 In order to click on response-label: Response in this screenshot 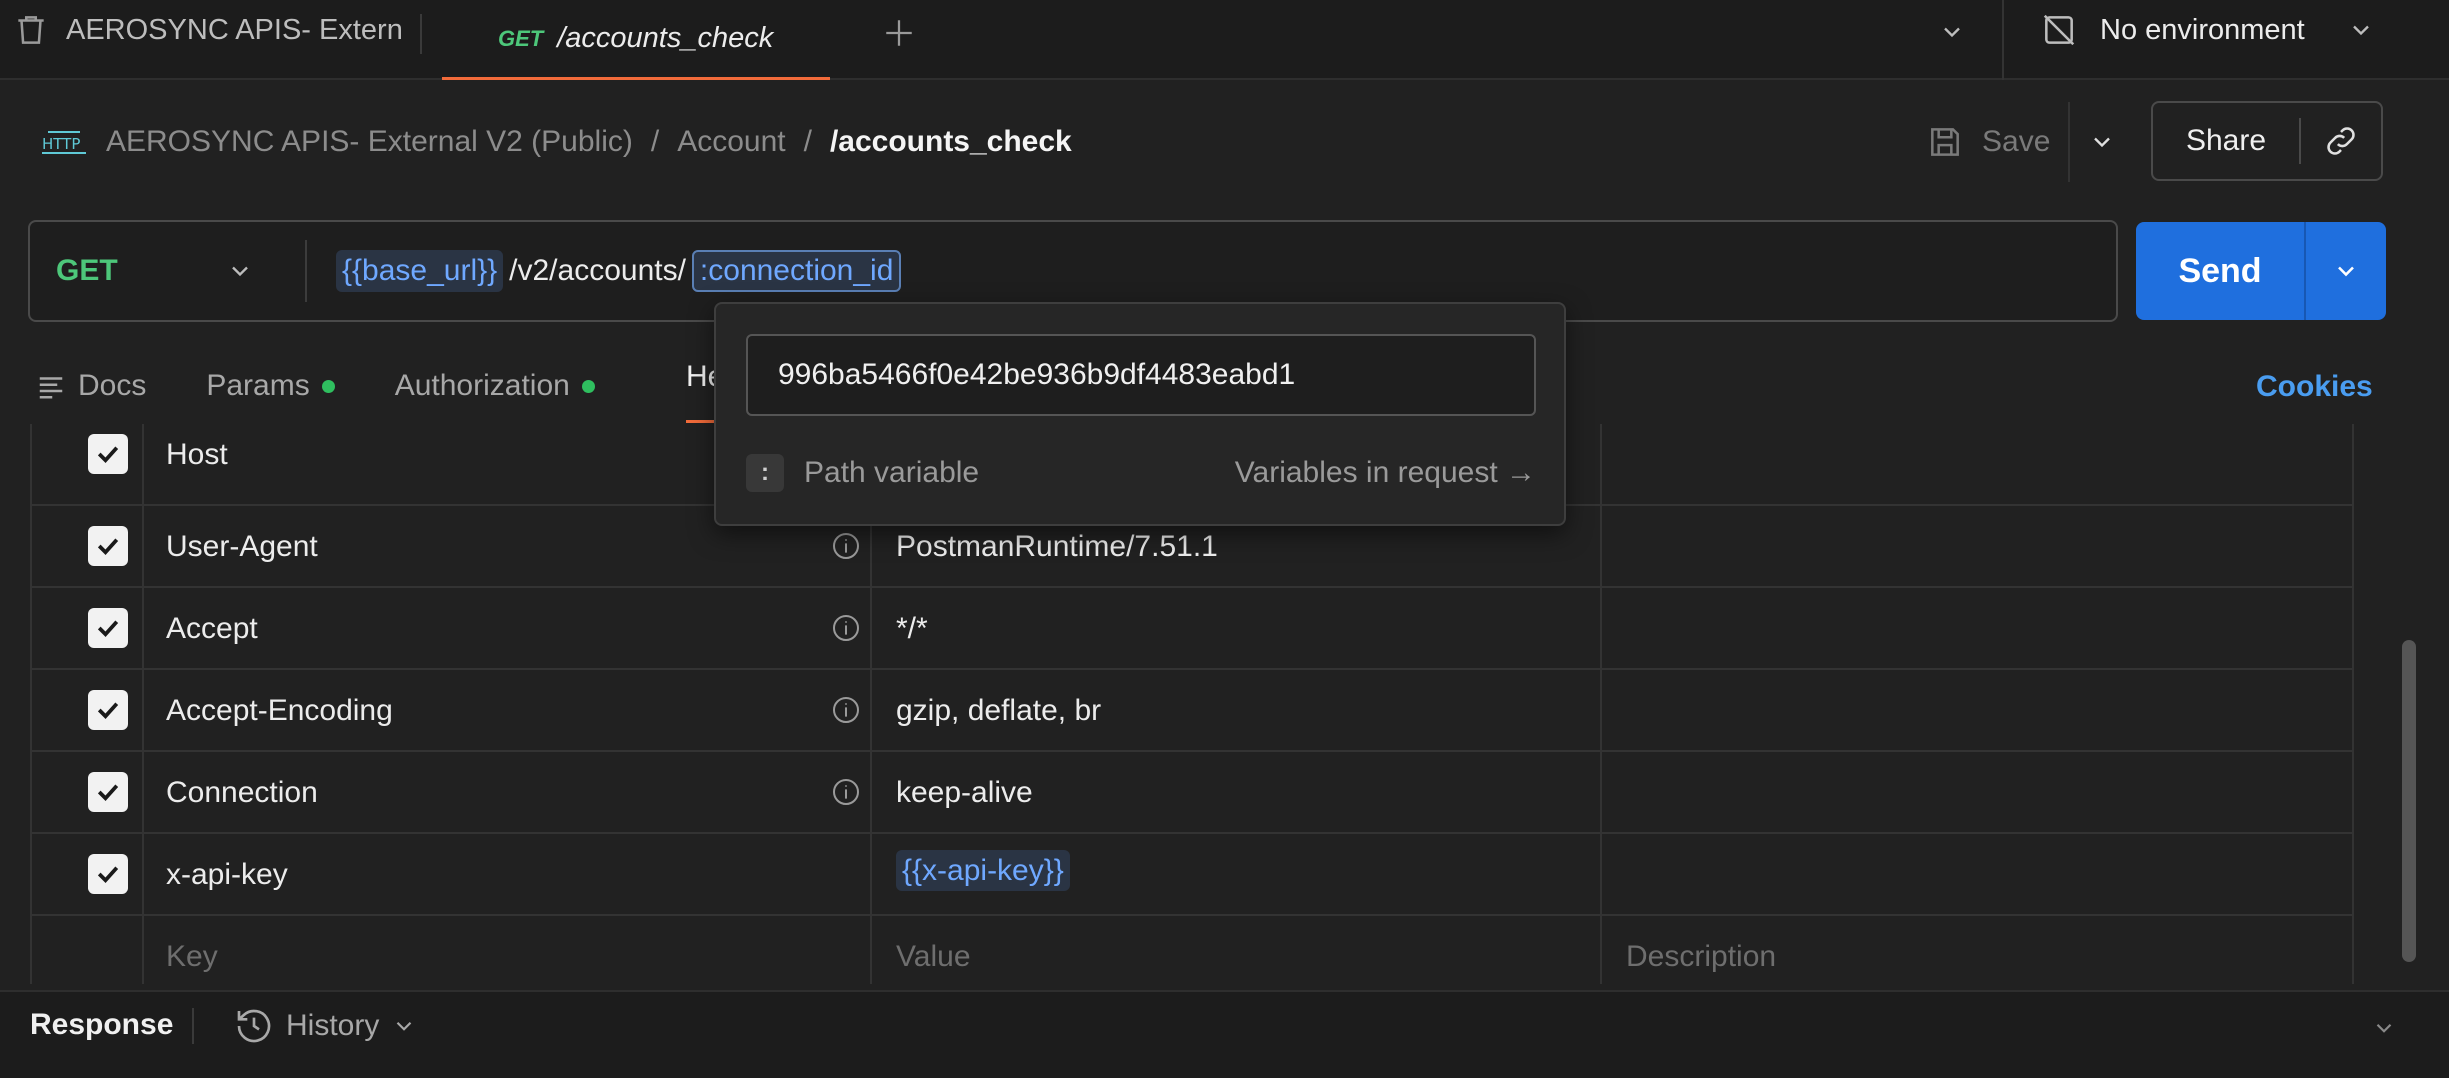, I will do `click(101, 1025)`.